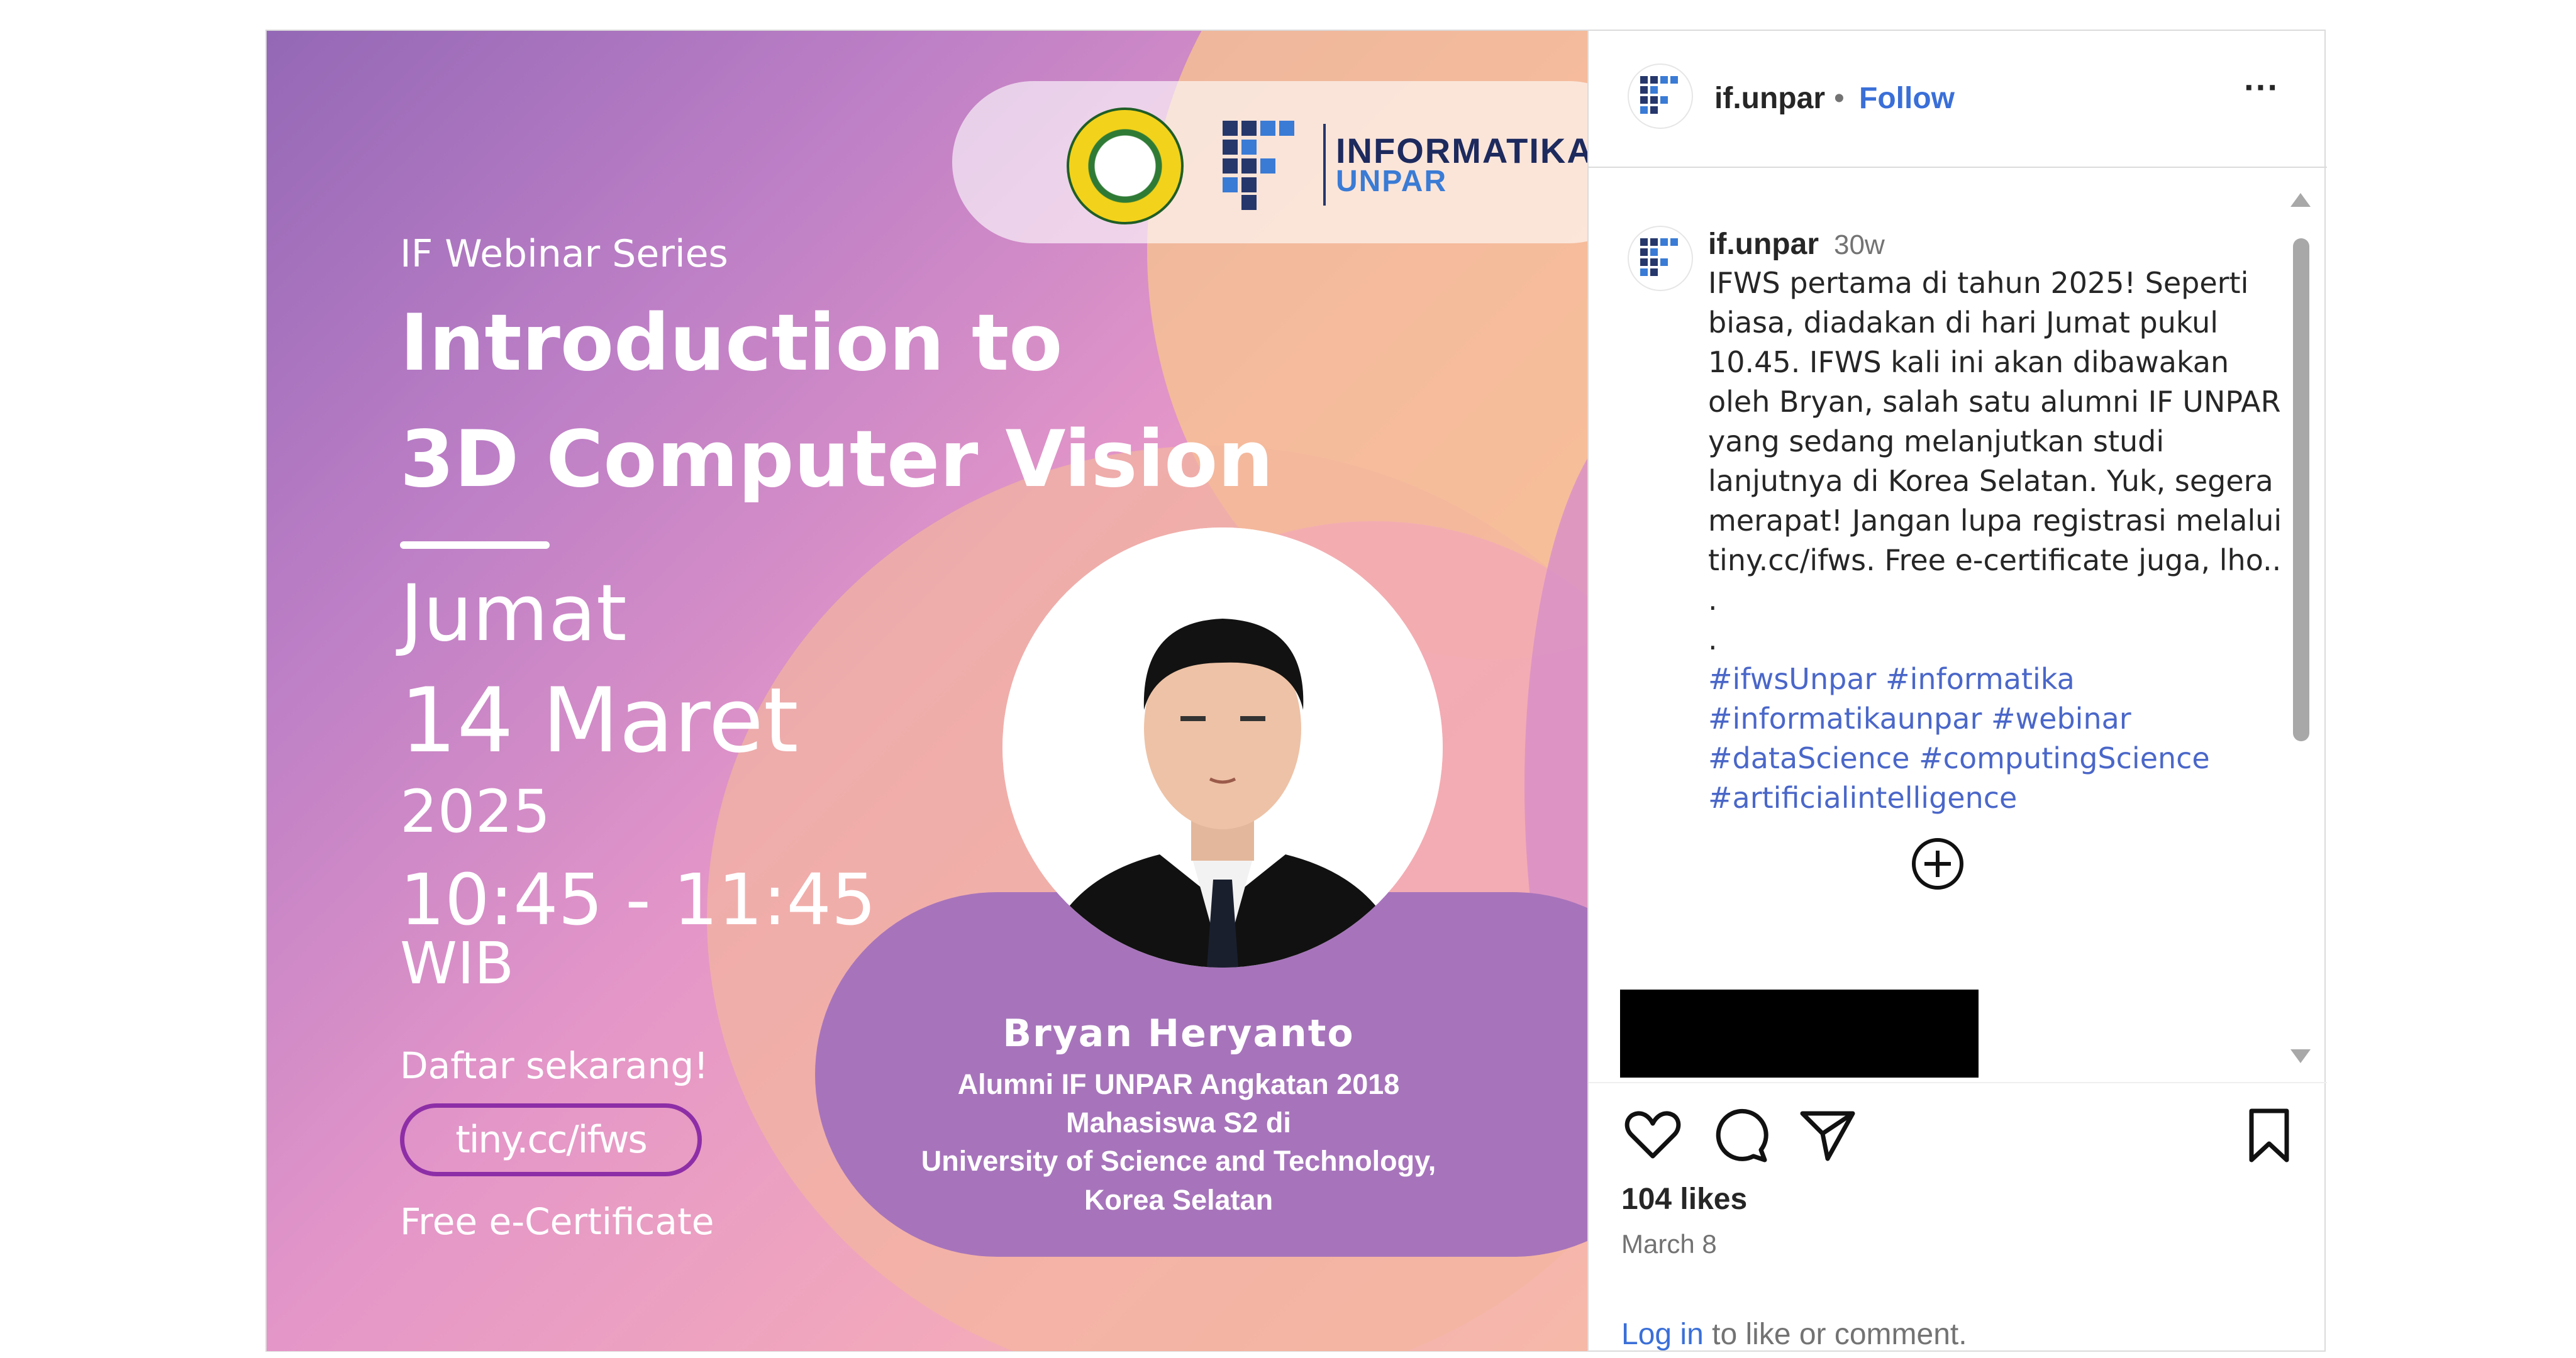 The height and width of the screenshot is (1358, 2576). I want to click on event-day: Jumat, so click(513, 613).